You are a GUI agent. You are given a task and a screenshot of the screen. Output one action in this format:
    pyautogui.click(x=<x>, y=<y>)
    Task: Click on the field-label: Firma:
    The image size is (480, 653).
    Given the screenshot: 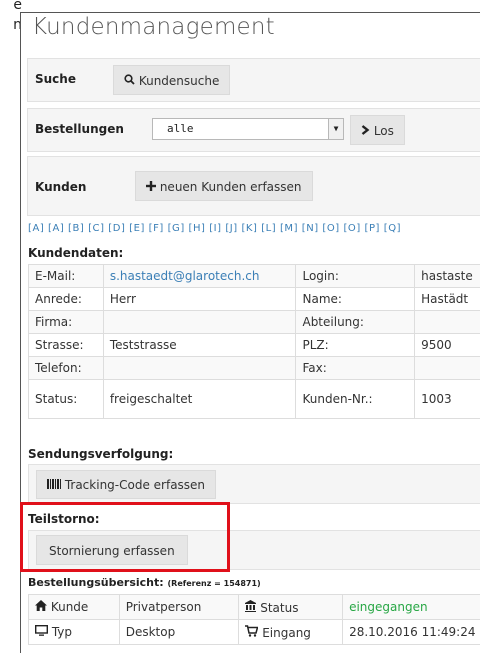 What is the action you would take?
    pyautogui.click(x=66, y=322)
    